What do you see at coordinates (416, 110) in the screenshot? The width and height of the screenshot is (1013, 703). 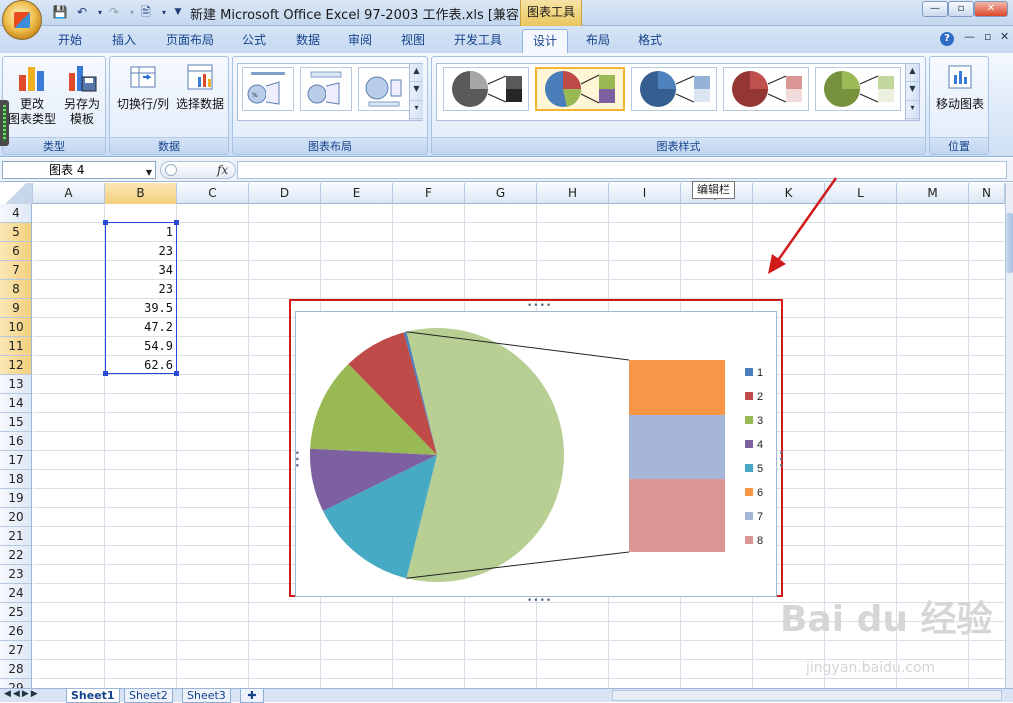 I see `gallery-more-icon: ▾` at bounding box center [416, 110].